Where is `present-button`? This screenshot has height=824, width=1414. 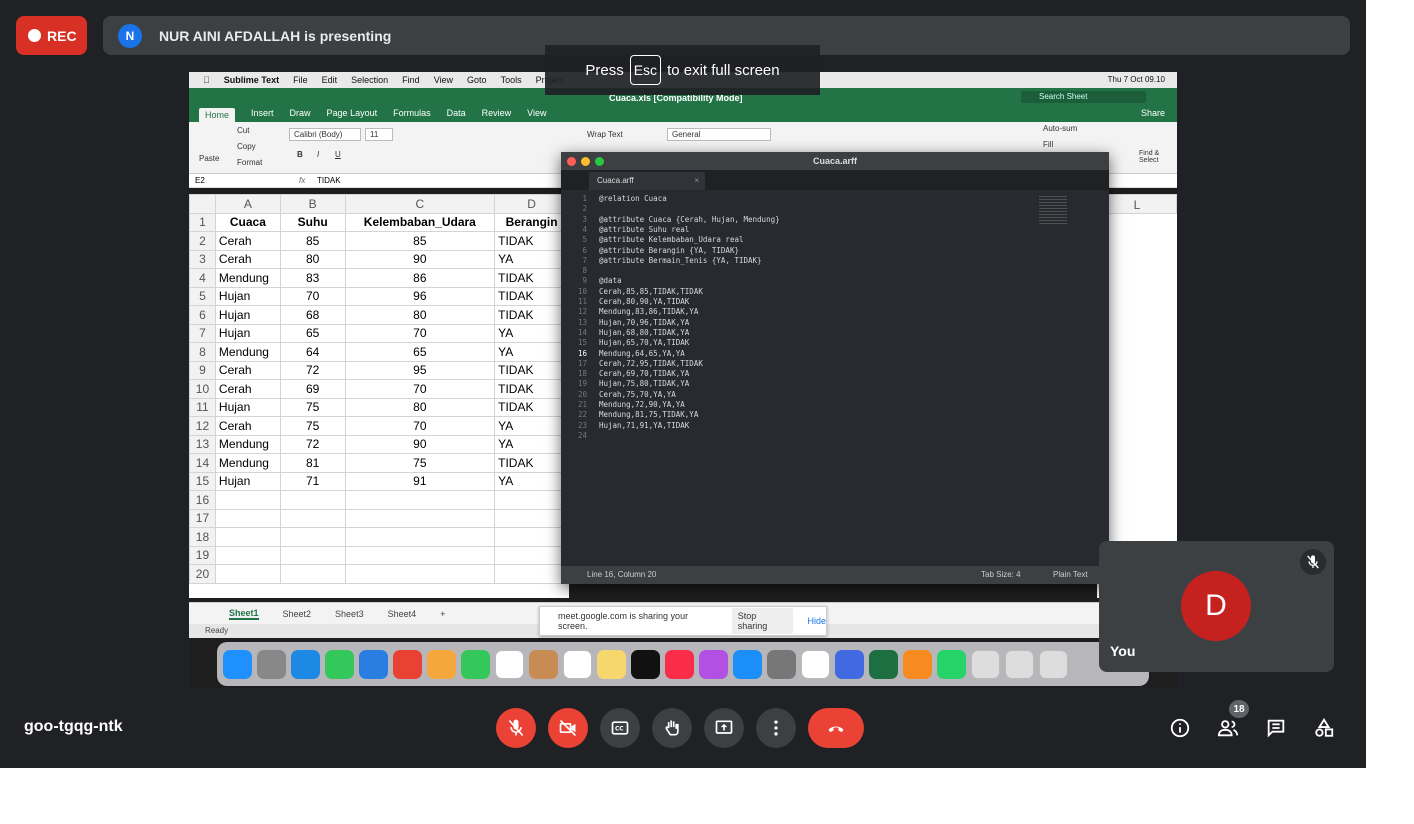
present-button is located at coordinates (724, 728).